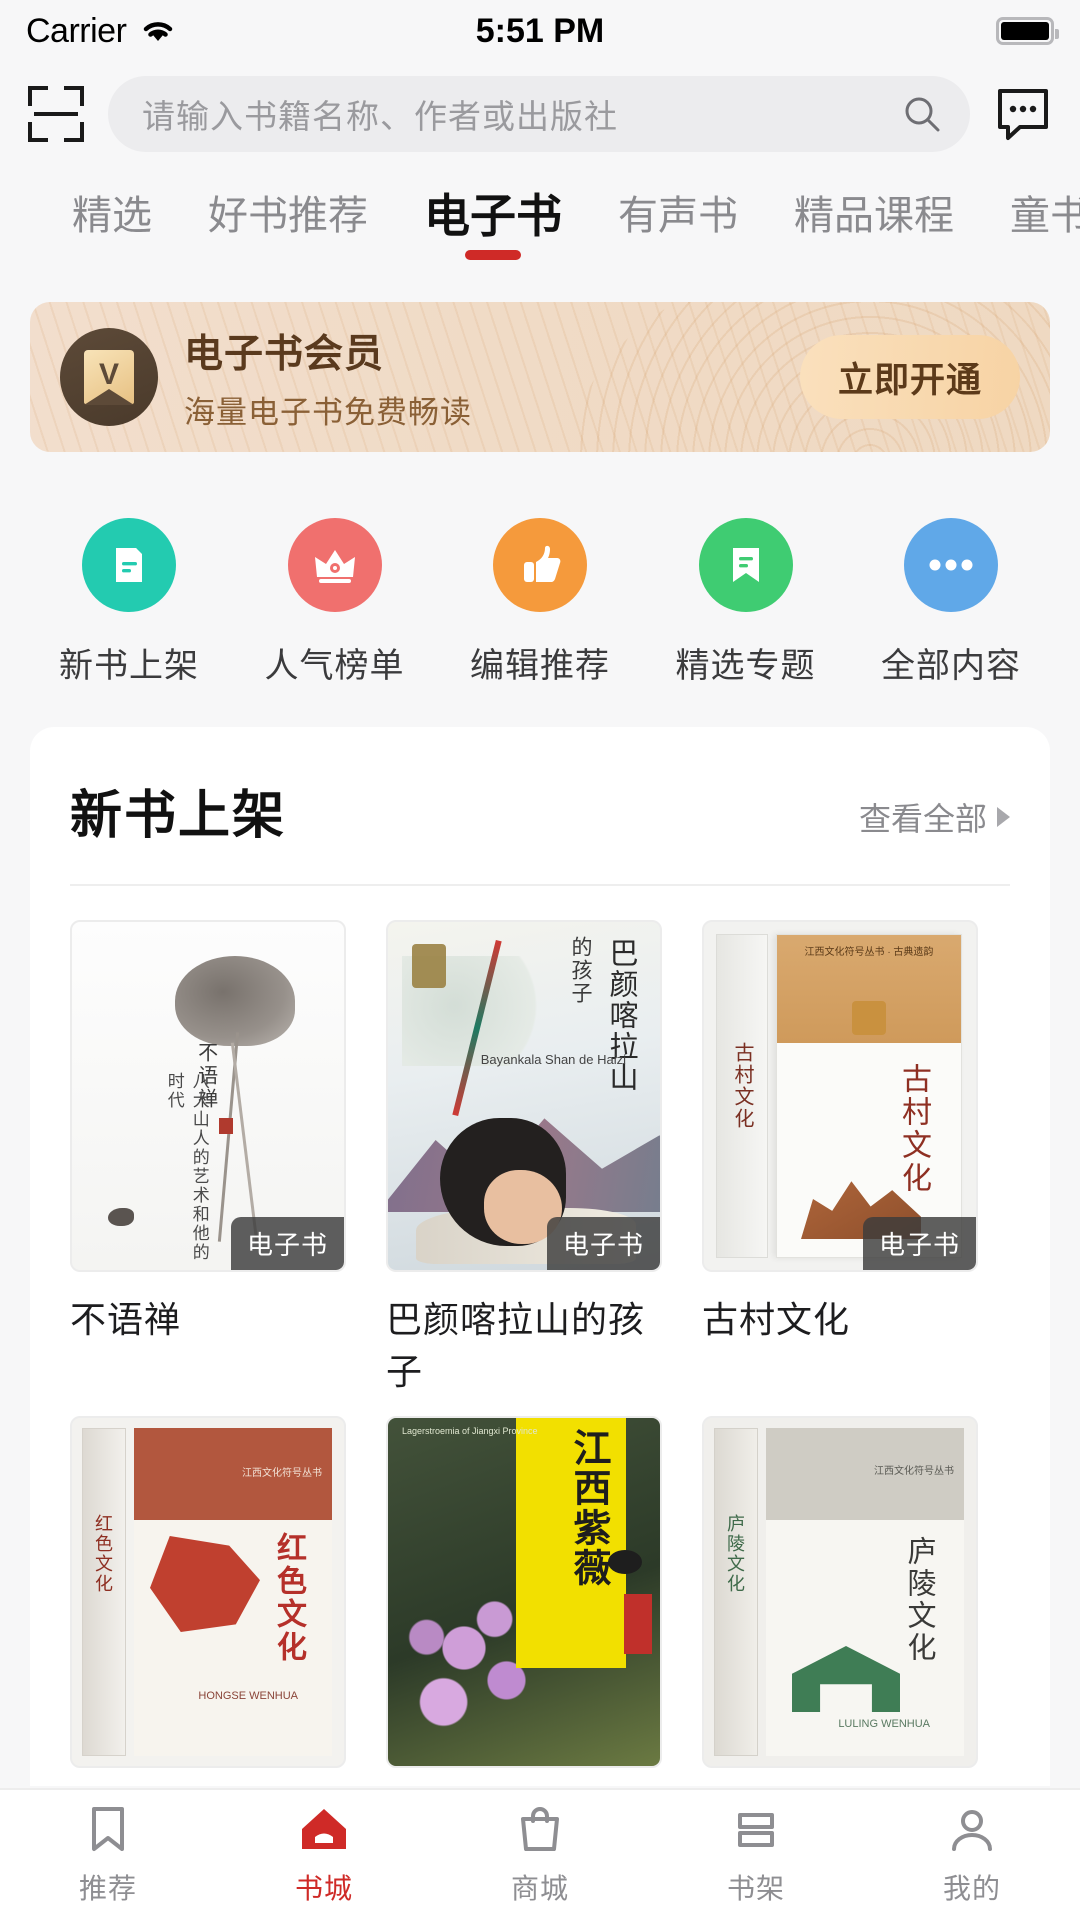 The width and height of the screenshot is (1080, 1920). I want to click on quick-entry-jingxuanzhuanti: 精选专题, so click(746, 602).